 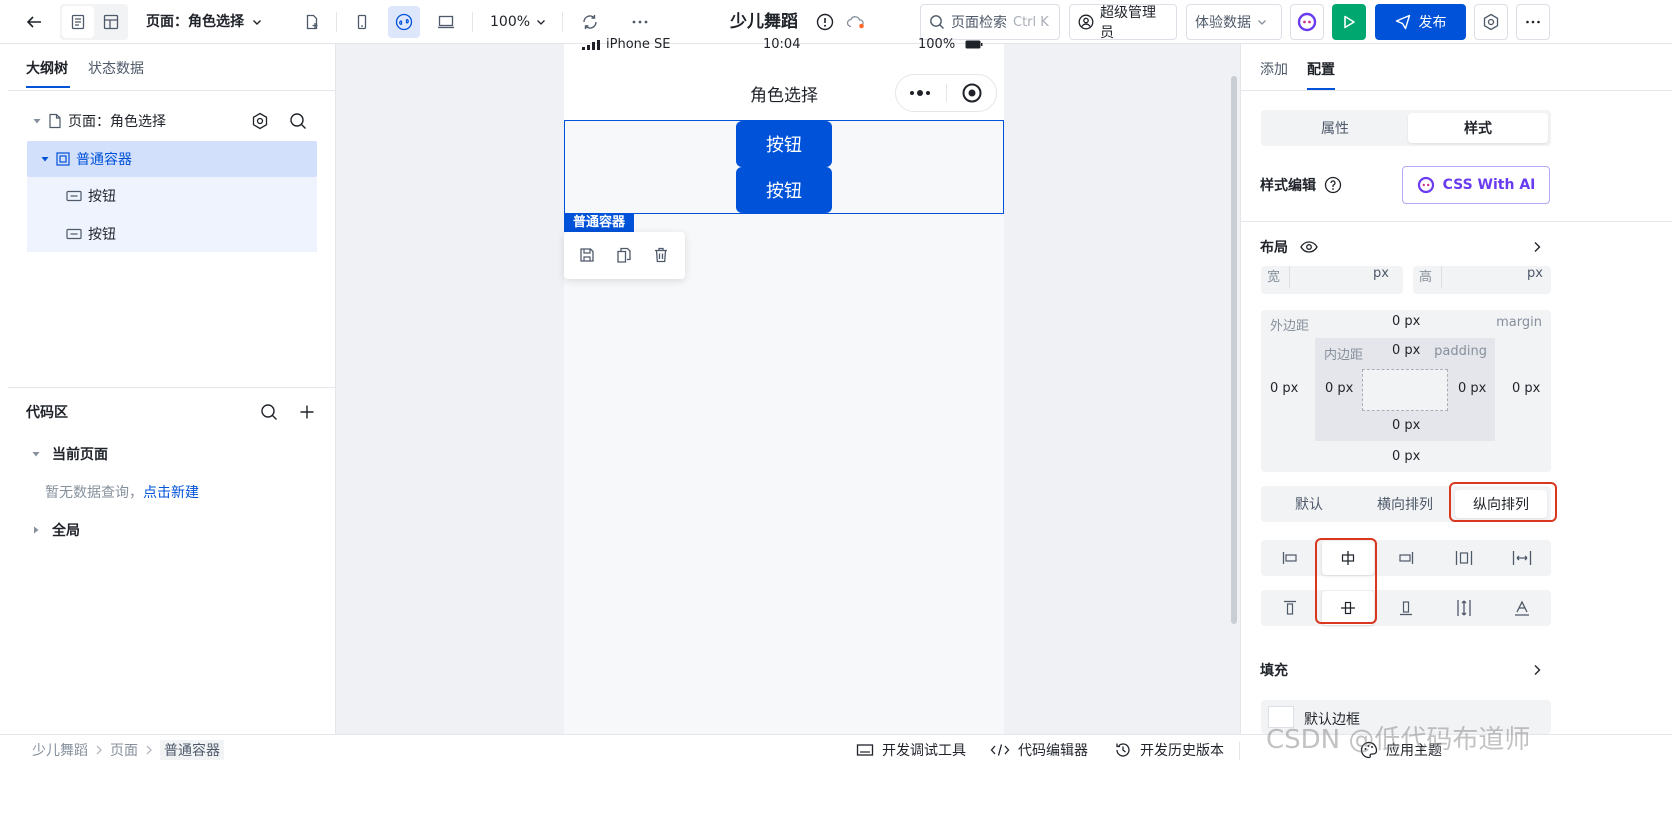 I want to click on direction-default: 默认, so click(x=1309, y=504).